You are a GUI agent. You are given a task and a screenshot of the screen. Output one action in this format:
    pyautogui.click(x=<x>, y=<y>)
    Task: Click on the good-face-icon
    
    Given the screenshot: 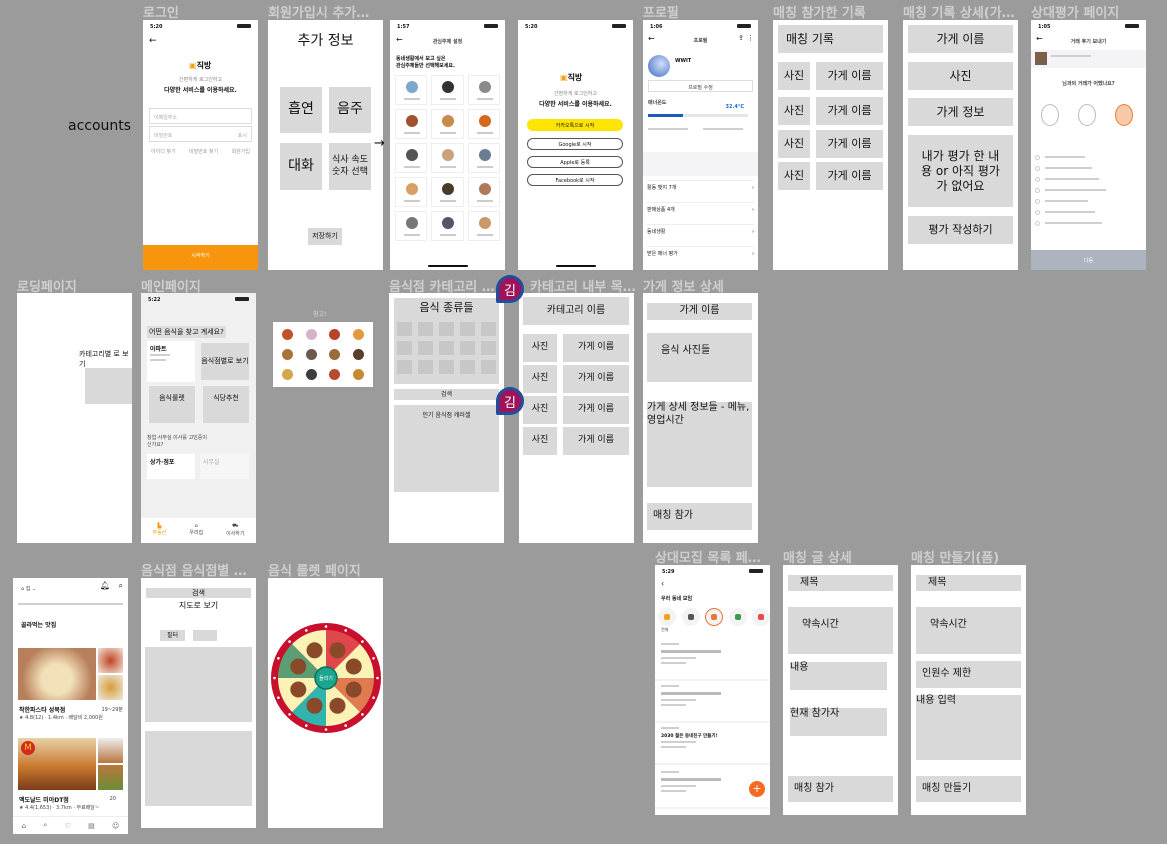 What is the action you would take?
    pyautogui.click(x=1087, y=115)
    